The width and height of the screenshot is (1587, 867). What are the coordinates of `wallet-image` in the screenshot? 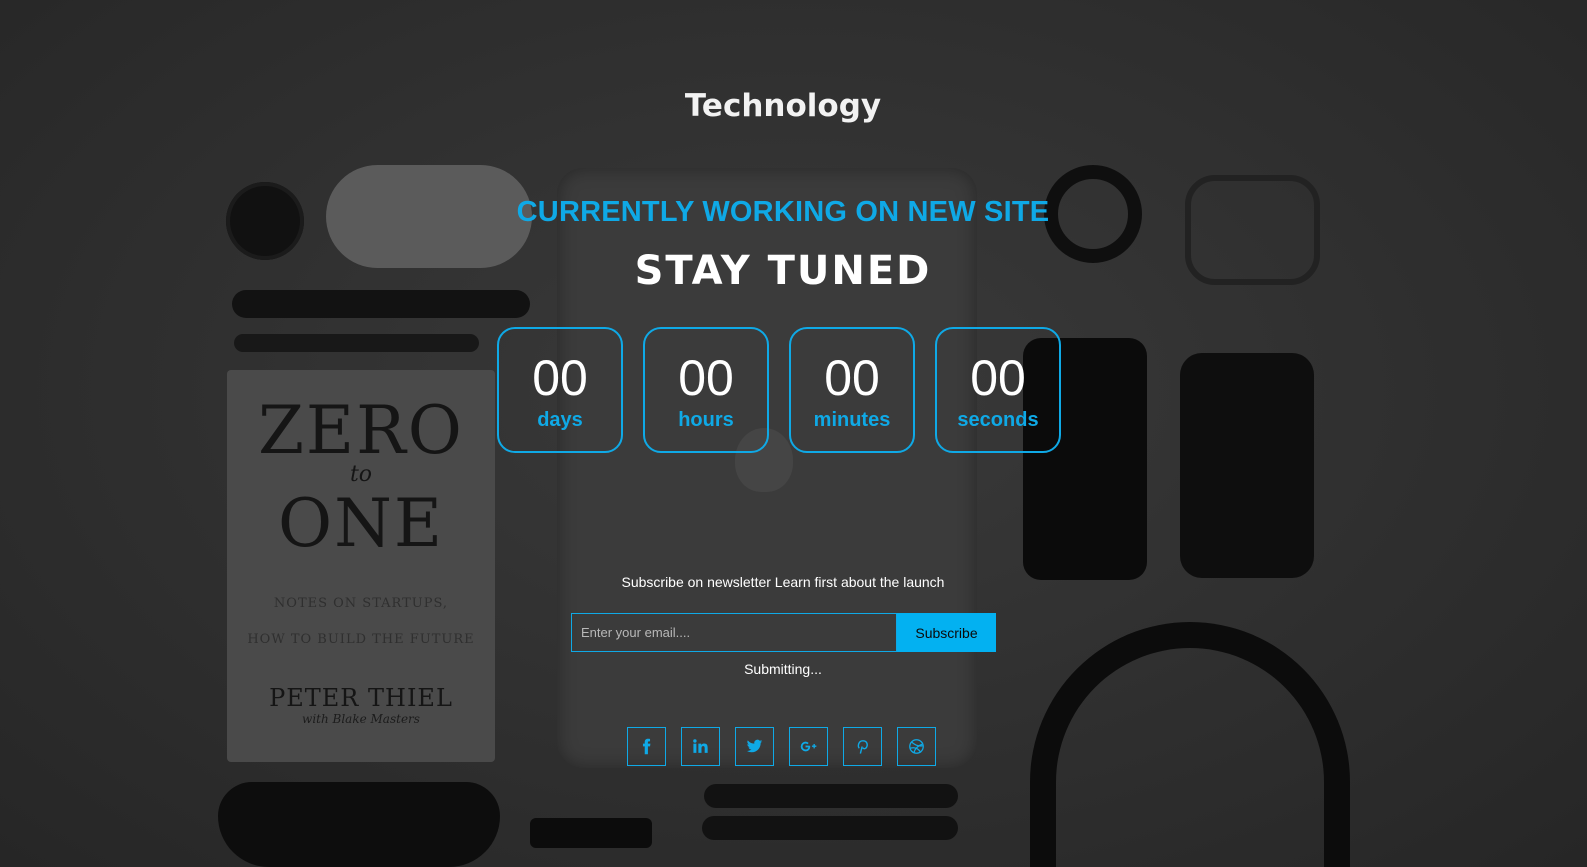 It's located at (1247, 465).